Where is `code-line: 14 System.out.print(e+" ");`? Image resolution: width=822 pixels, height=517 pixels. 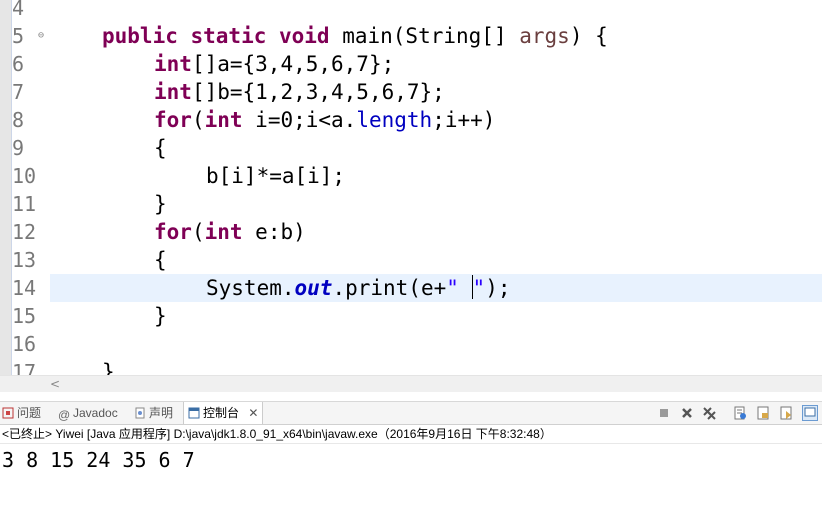 code-line: 14 System.out.print(e+" "); is located at coordinates (261, 287).